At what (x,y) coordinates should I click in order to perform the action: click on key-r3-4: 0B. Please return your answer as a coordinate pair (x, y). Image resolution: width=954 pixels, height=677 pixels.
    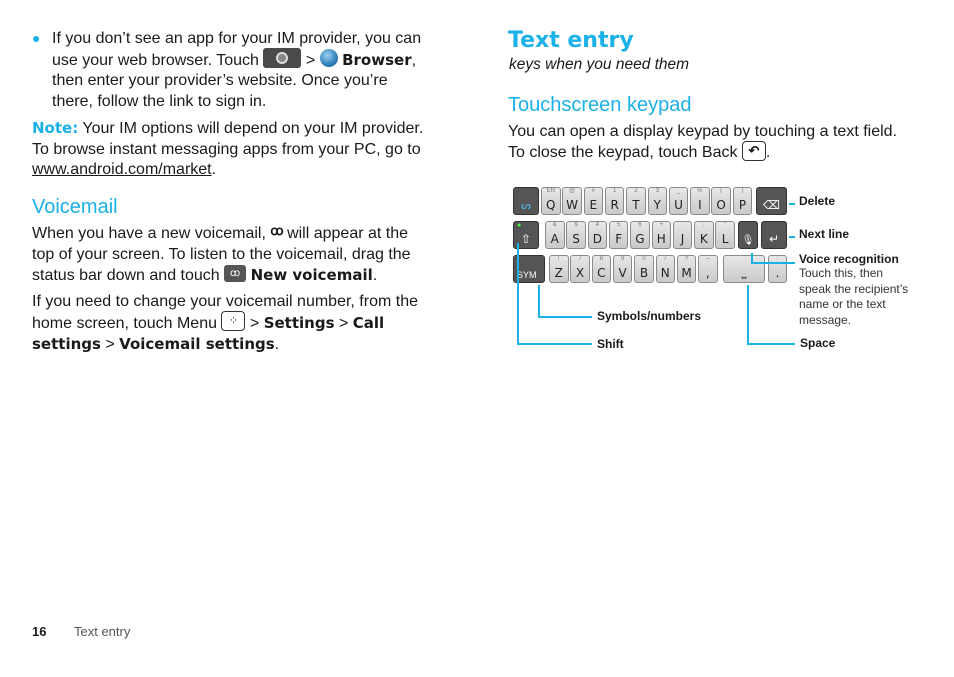
    Looking at the image, I should click on (644, 269).